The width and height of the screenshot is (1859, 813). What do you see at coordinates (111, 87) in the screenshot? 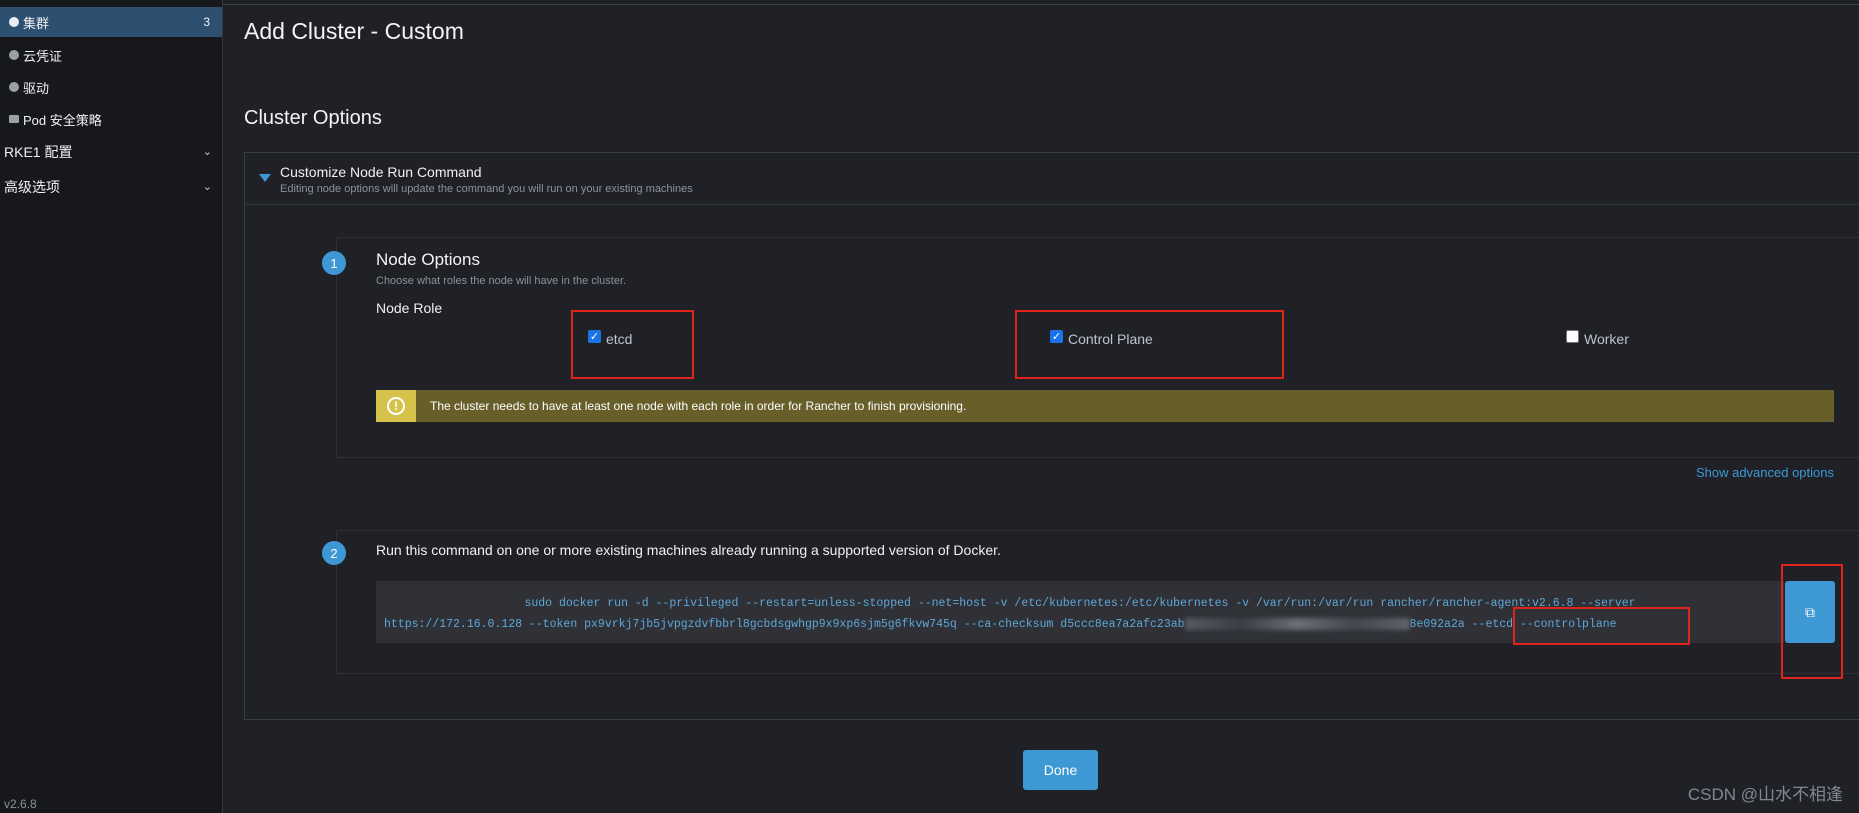
I see `sidebar-item-drivers: 驱动` at bounding box center [111, 87].